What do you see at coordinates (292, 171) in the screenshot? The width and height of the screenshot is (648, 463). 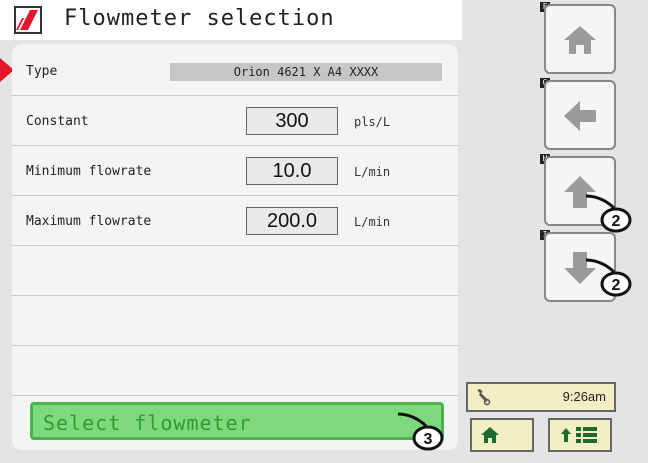 I see `minimum-flowrate-field: 10.0` at bounding box center [292, 171].